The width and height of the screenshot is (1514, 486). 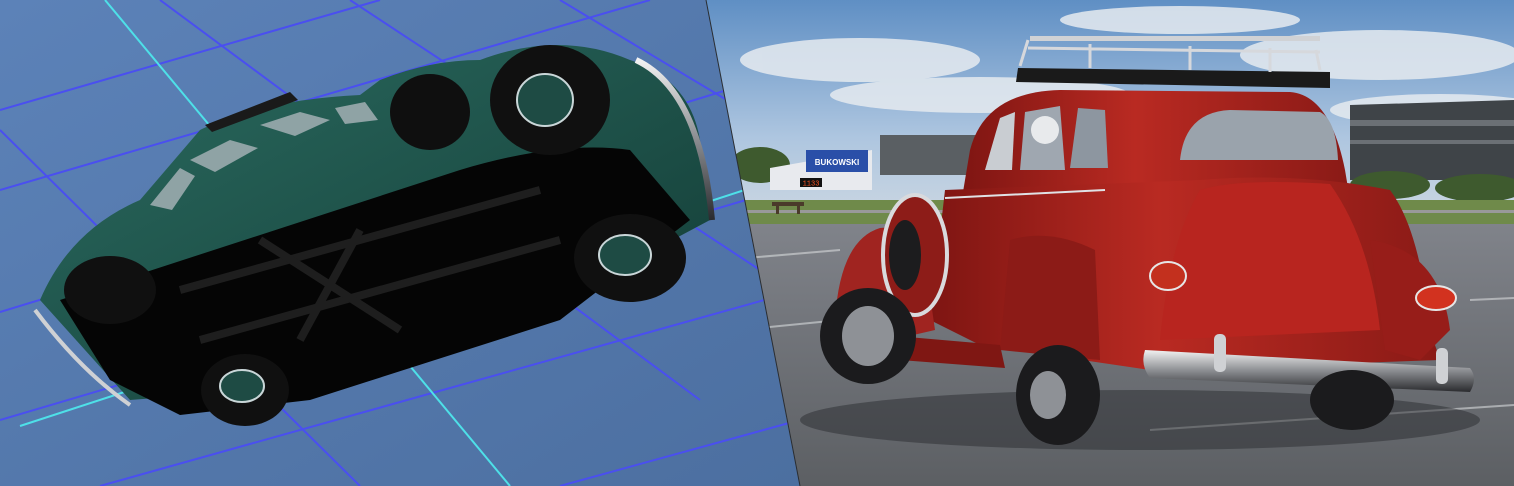 I want to click on billboard-clock: 1133, so click(x=811, y=185).